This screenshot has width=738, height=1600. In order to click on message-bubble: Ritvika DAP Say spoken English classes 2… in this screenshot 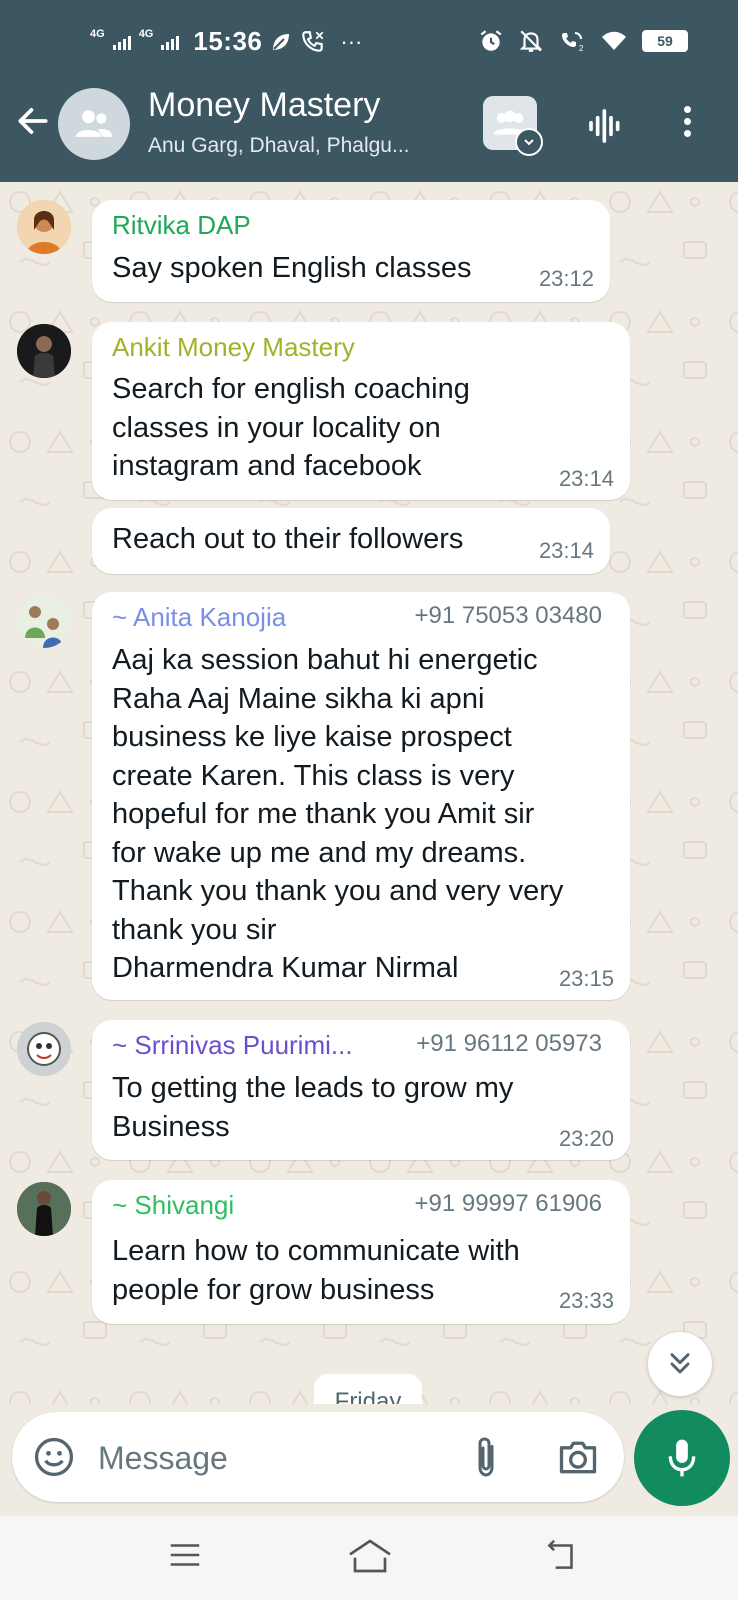, I will do `click(351, 251)`.